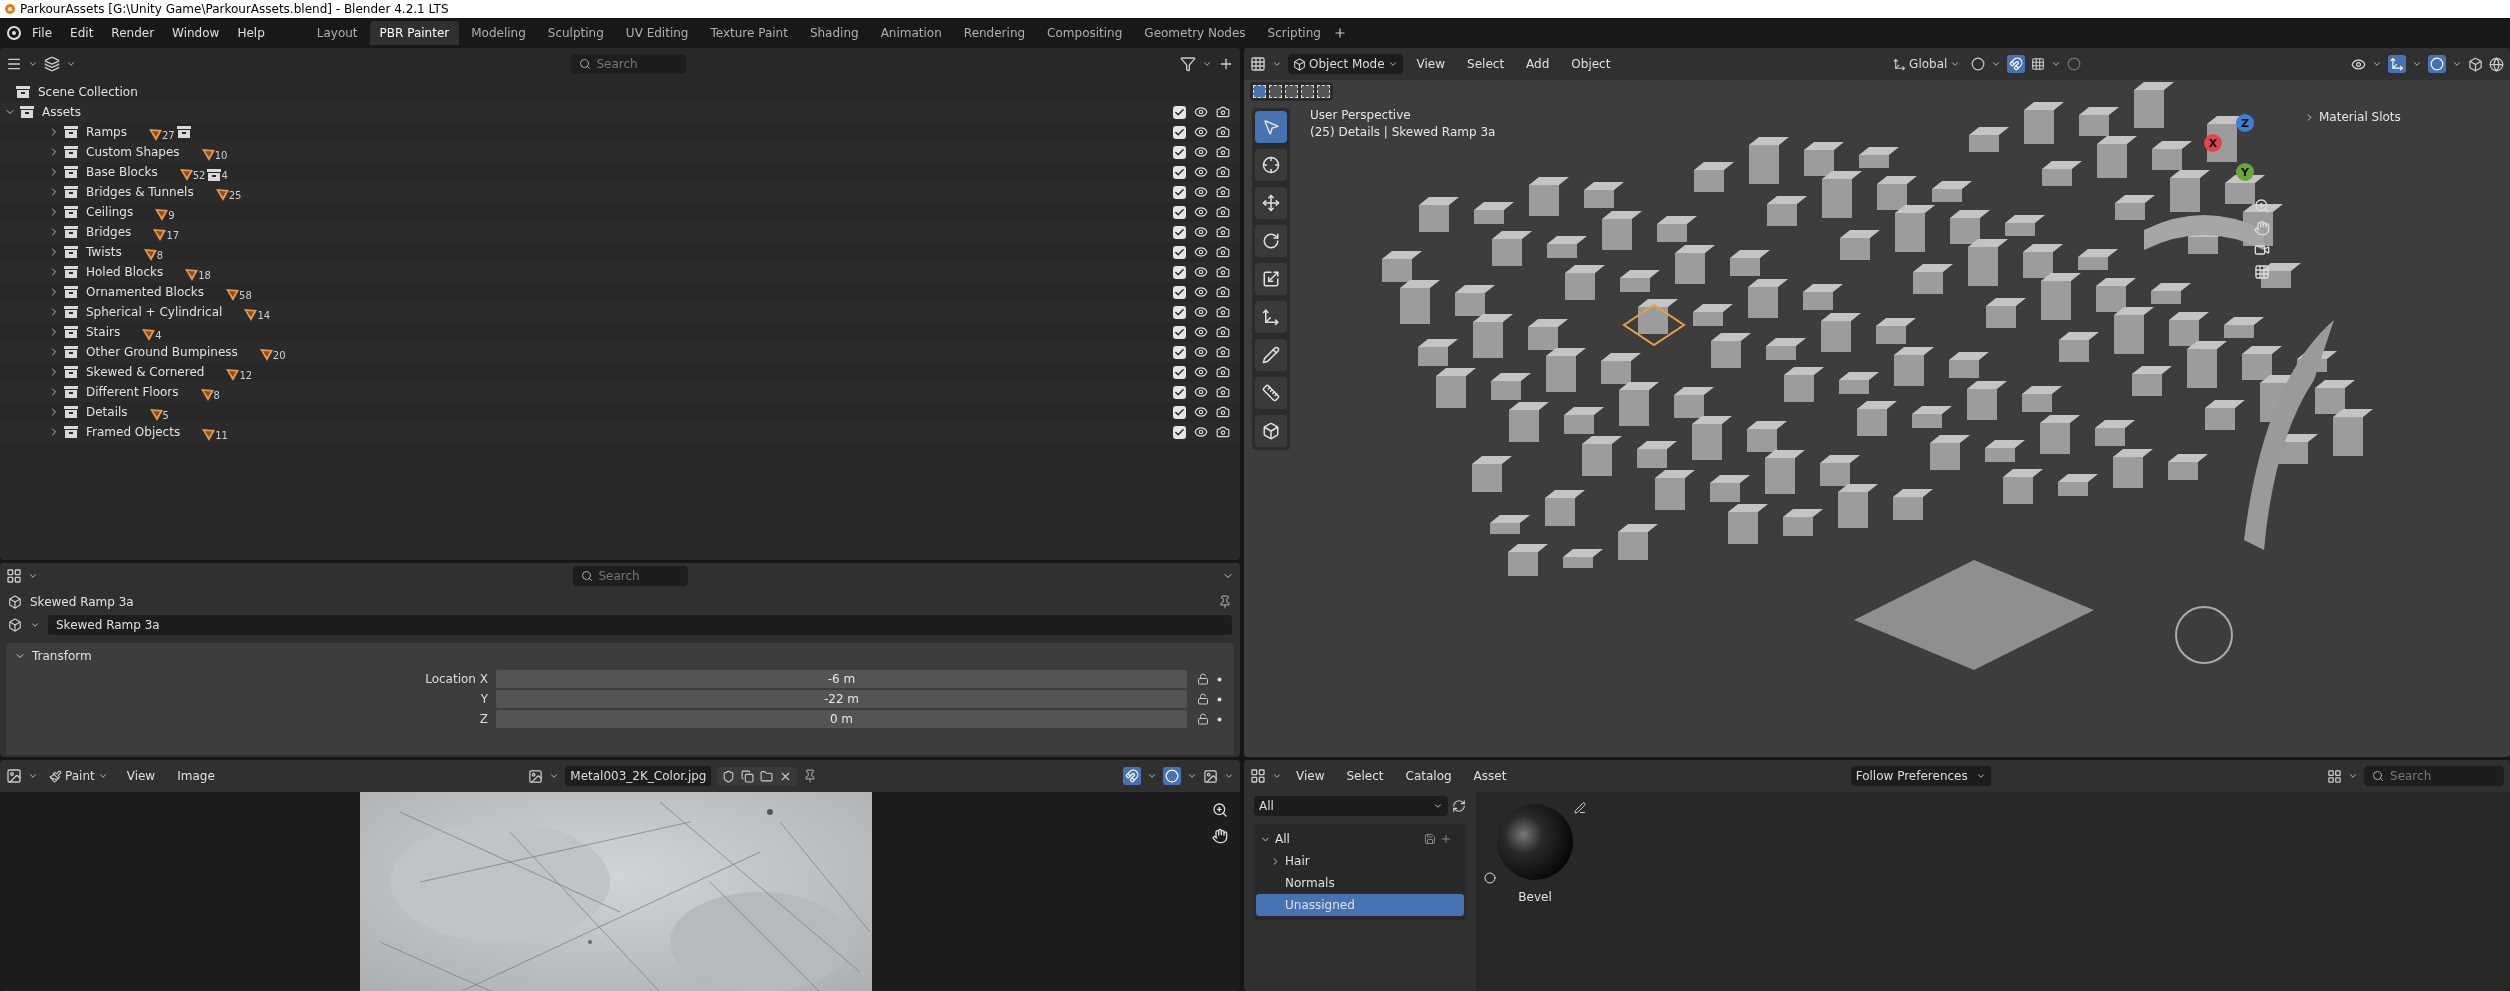 This screenshot has height=991, width=2510. I want to click on cursor-icon, so click(1271, 165).